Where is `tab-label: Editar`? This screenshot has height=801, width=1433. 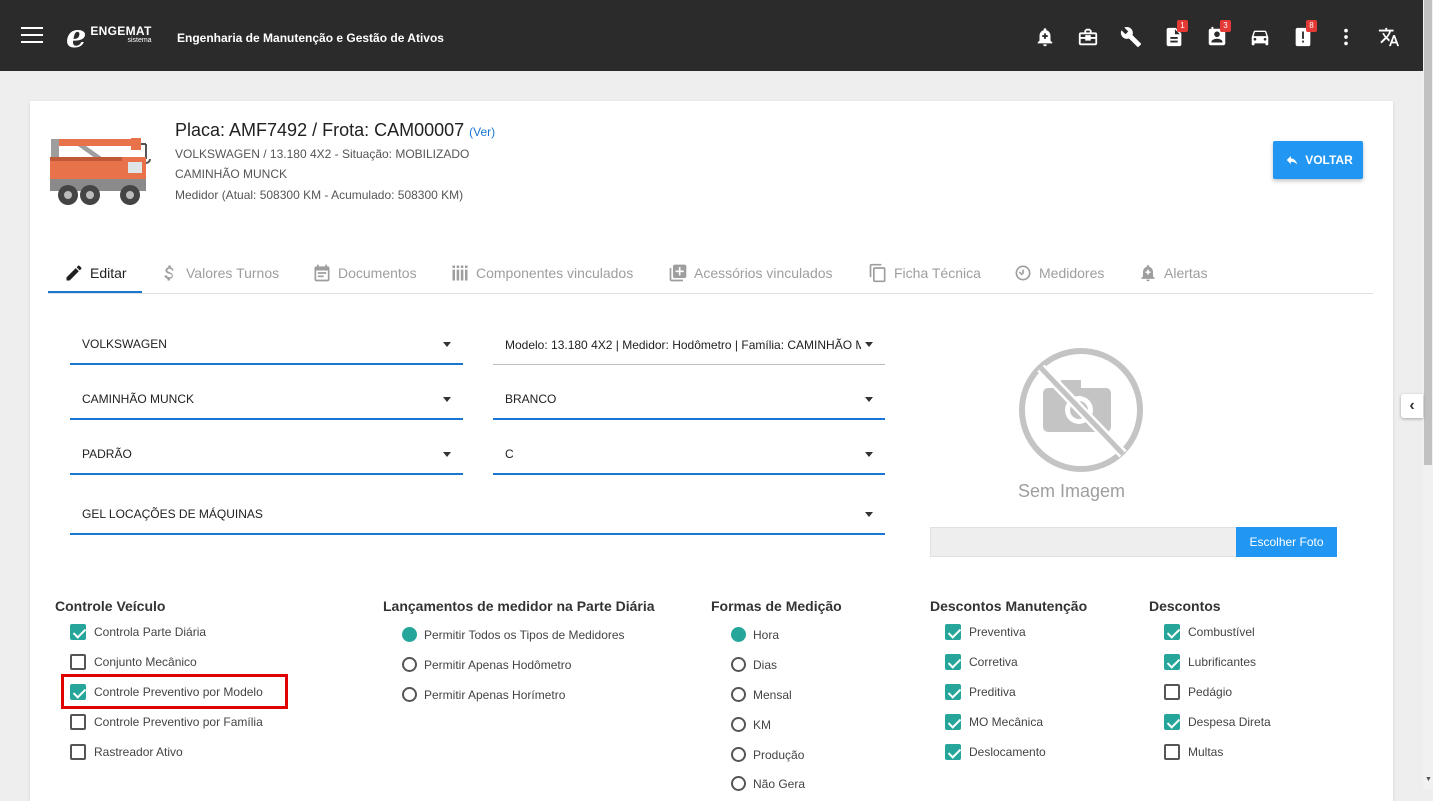 tab-label: Editar is located at coordinates (108, 273).